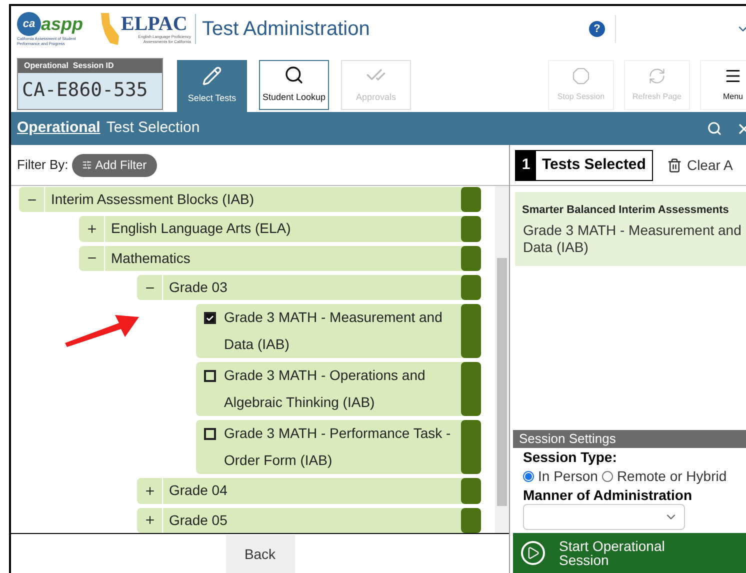 Image resolution: width=746 pixels, height=573 pixels. I want to click on toolbar-tab: Student Lookup, so click(294, 85).